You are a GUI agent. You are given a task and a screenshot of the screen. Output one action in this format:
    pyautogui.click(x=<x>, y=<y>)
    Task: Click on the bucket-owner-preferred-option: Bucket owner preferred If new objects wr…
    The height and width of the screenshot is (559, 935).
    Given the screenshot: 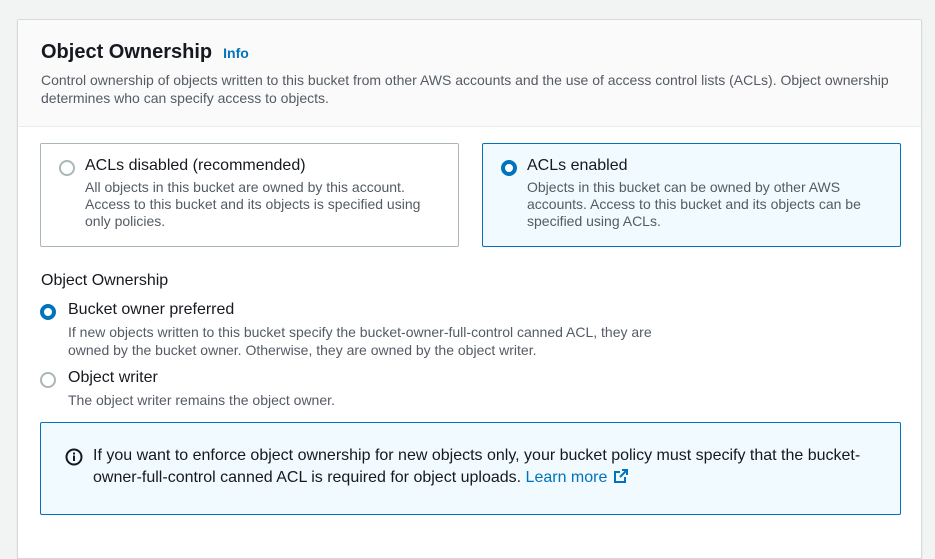 What is the action you would take?
    pyautogui.click(x=370, y=329)
    